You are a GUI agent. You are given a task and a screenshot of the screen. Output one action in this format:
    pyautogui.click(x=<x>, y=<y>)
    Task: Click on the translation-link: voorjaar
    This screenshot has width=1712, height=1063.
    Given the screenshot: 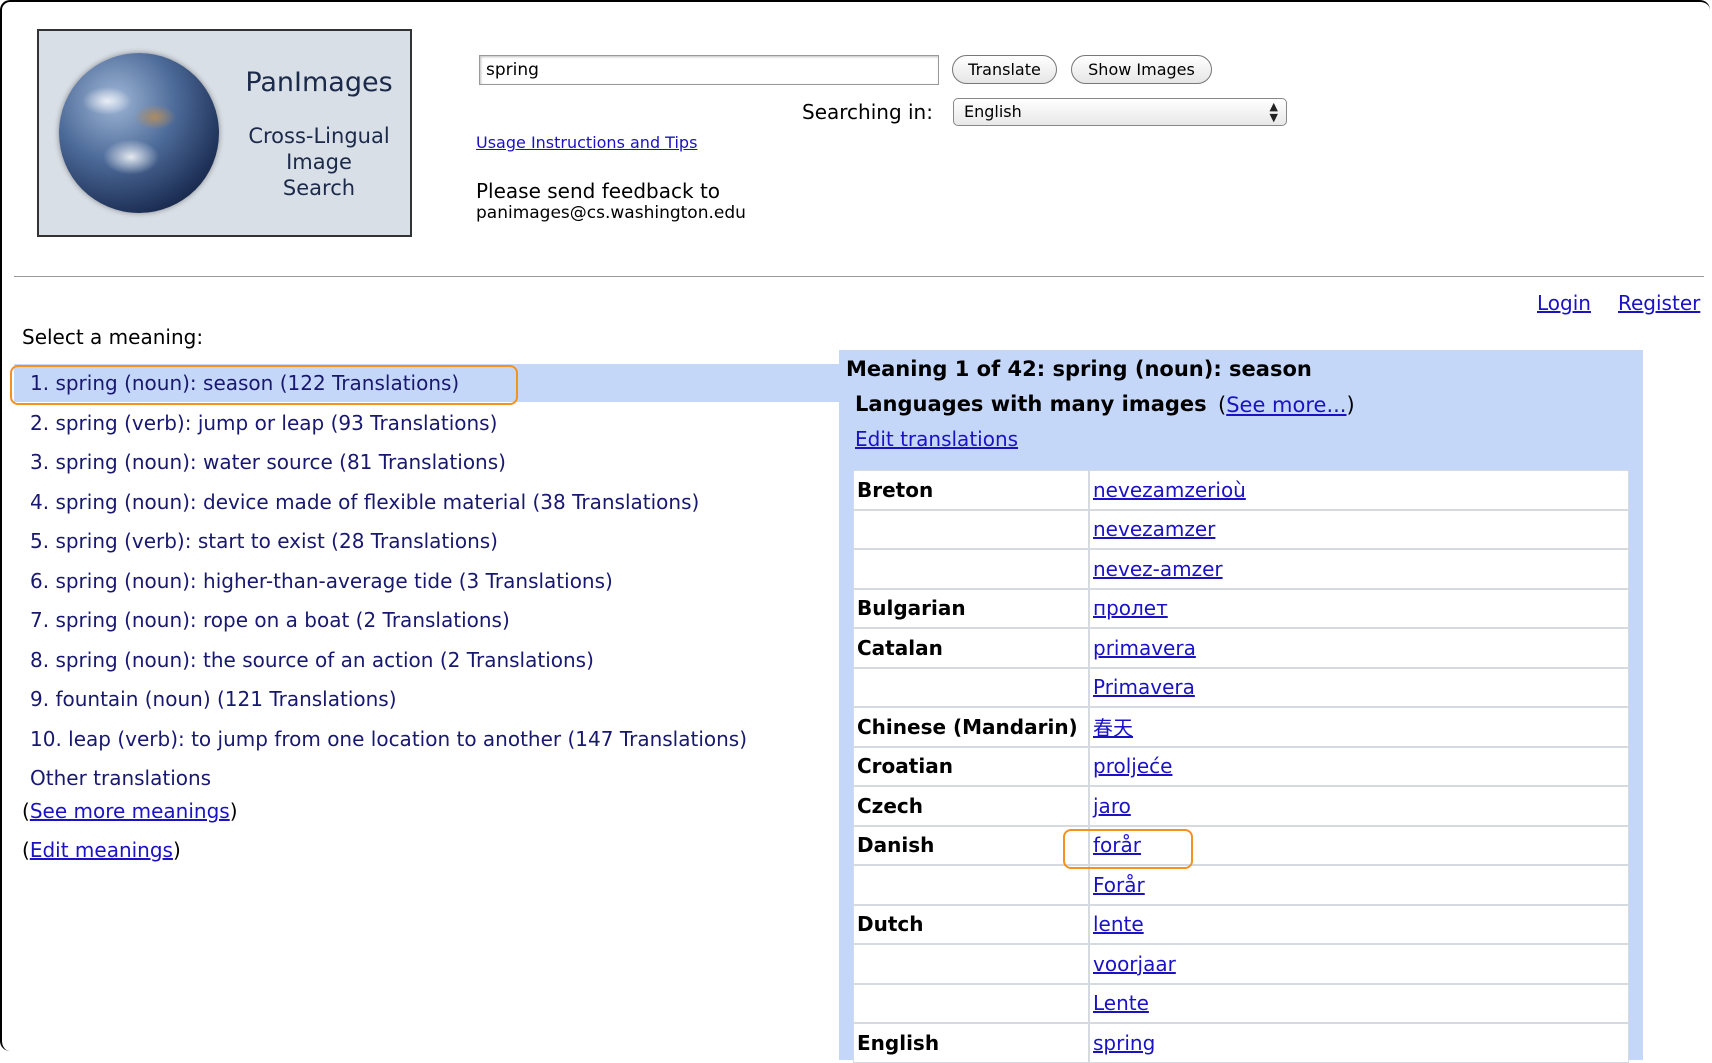 What is the action you would take?
    pyautogui.click(x=1134, y=964)
    